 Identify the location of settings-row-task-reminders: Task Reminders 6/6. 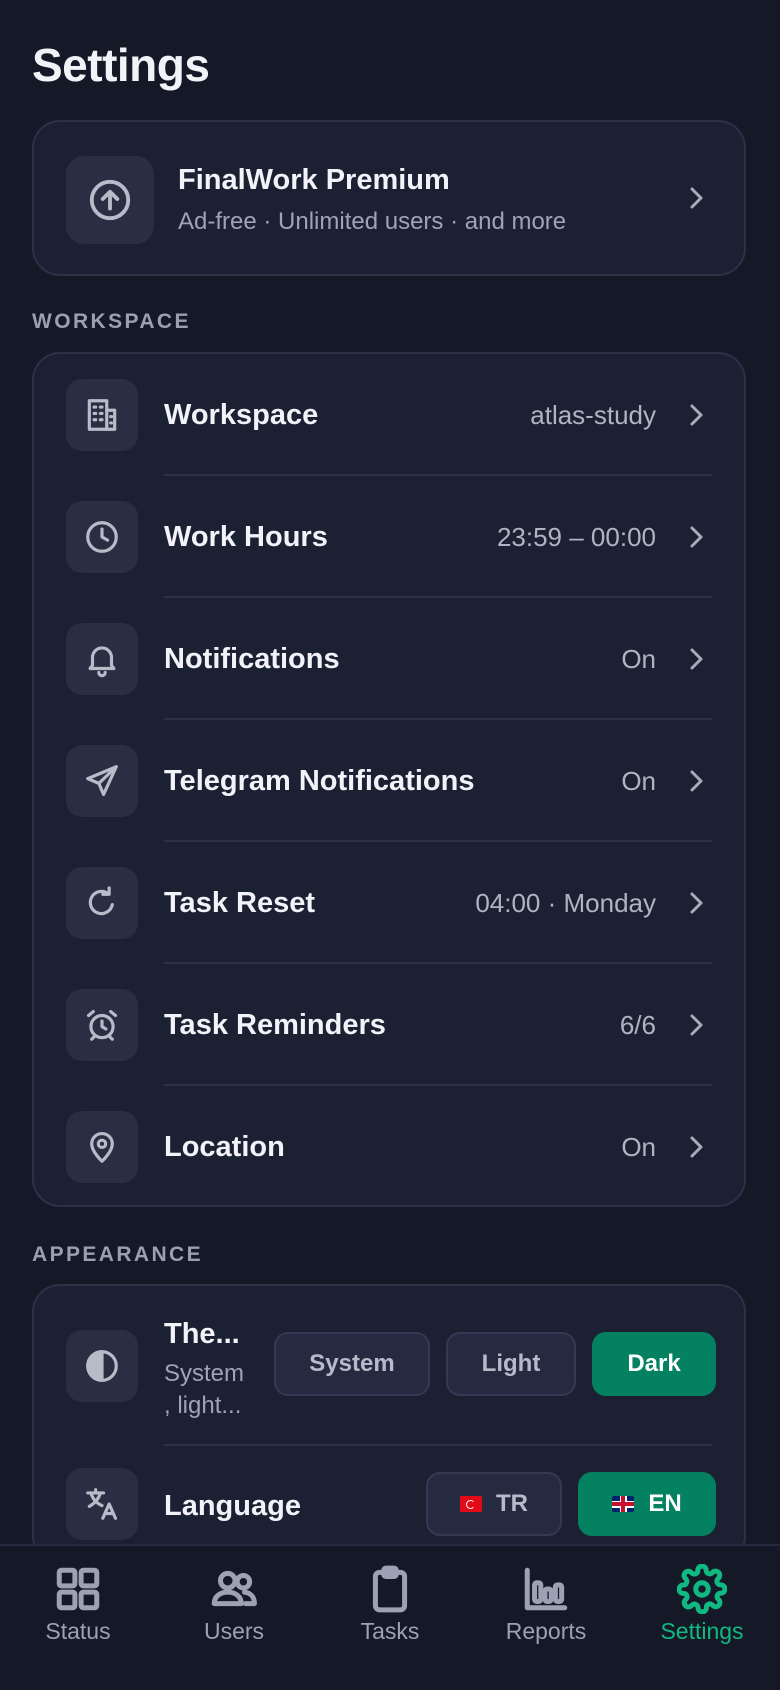
(389, 1025).